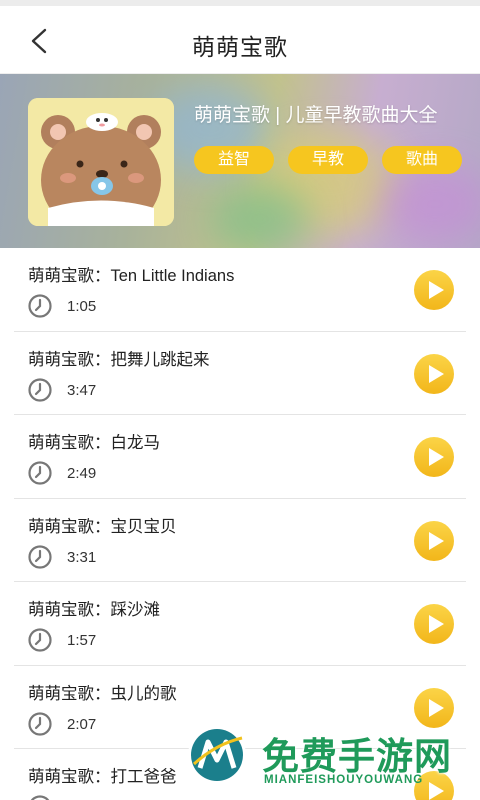  I want to click on album-cover, so click(101, 162).